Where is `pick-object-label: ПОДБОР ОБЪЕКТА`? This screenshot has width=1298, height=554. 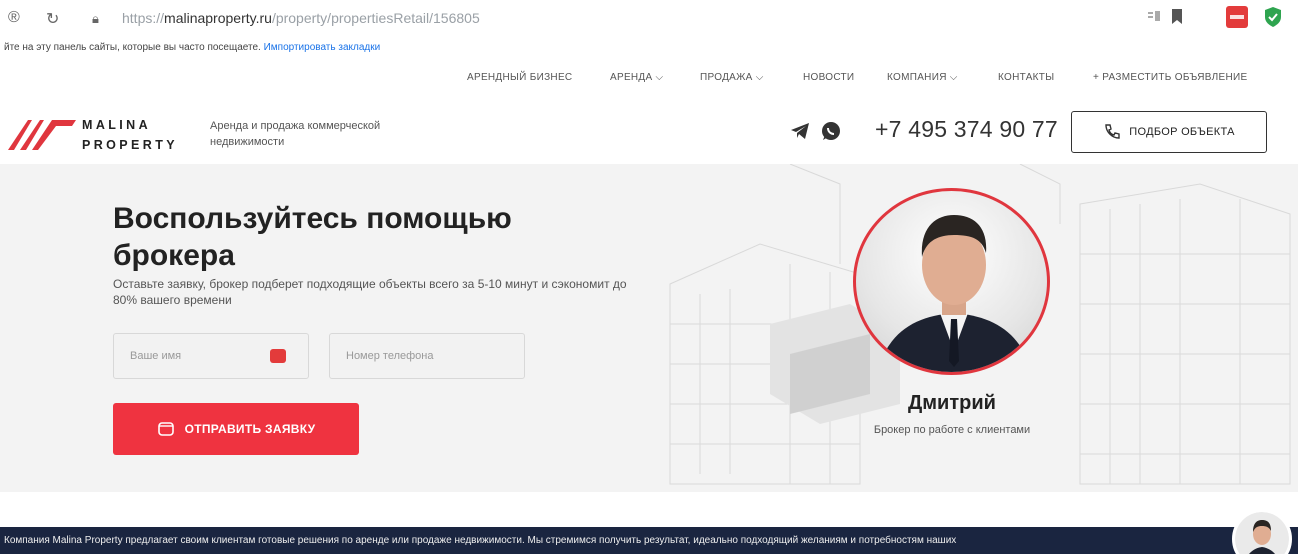
pick-object-label: ПОДБОР ОБЪЕКТА is located at coordinates (1182, 132).